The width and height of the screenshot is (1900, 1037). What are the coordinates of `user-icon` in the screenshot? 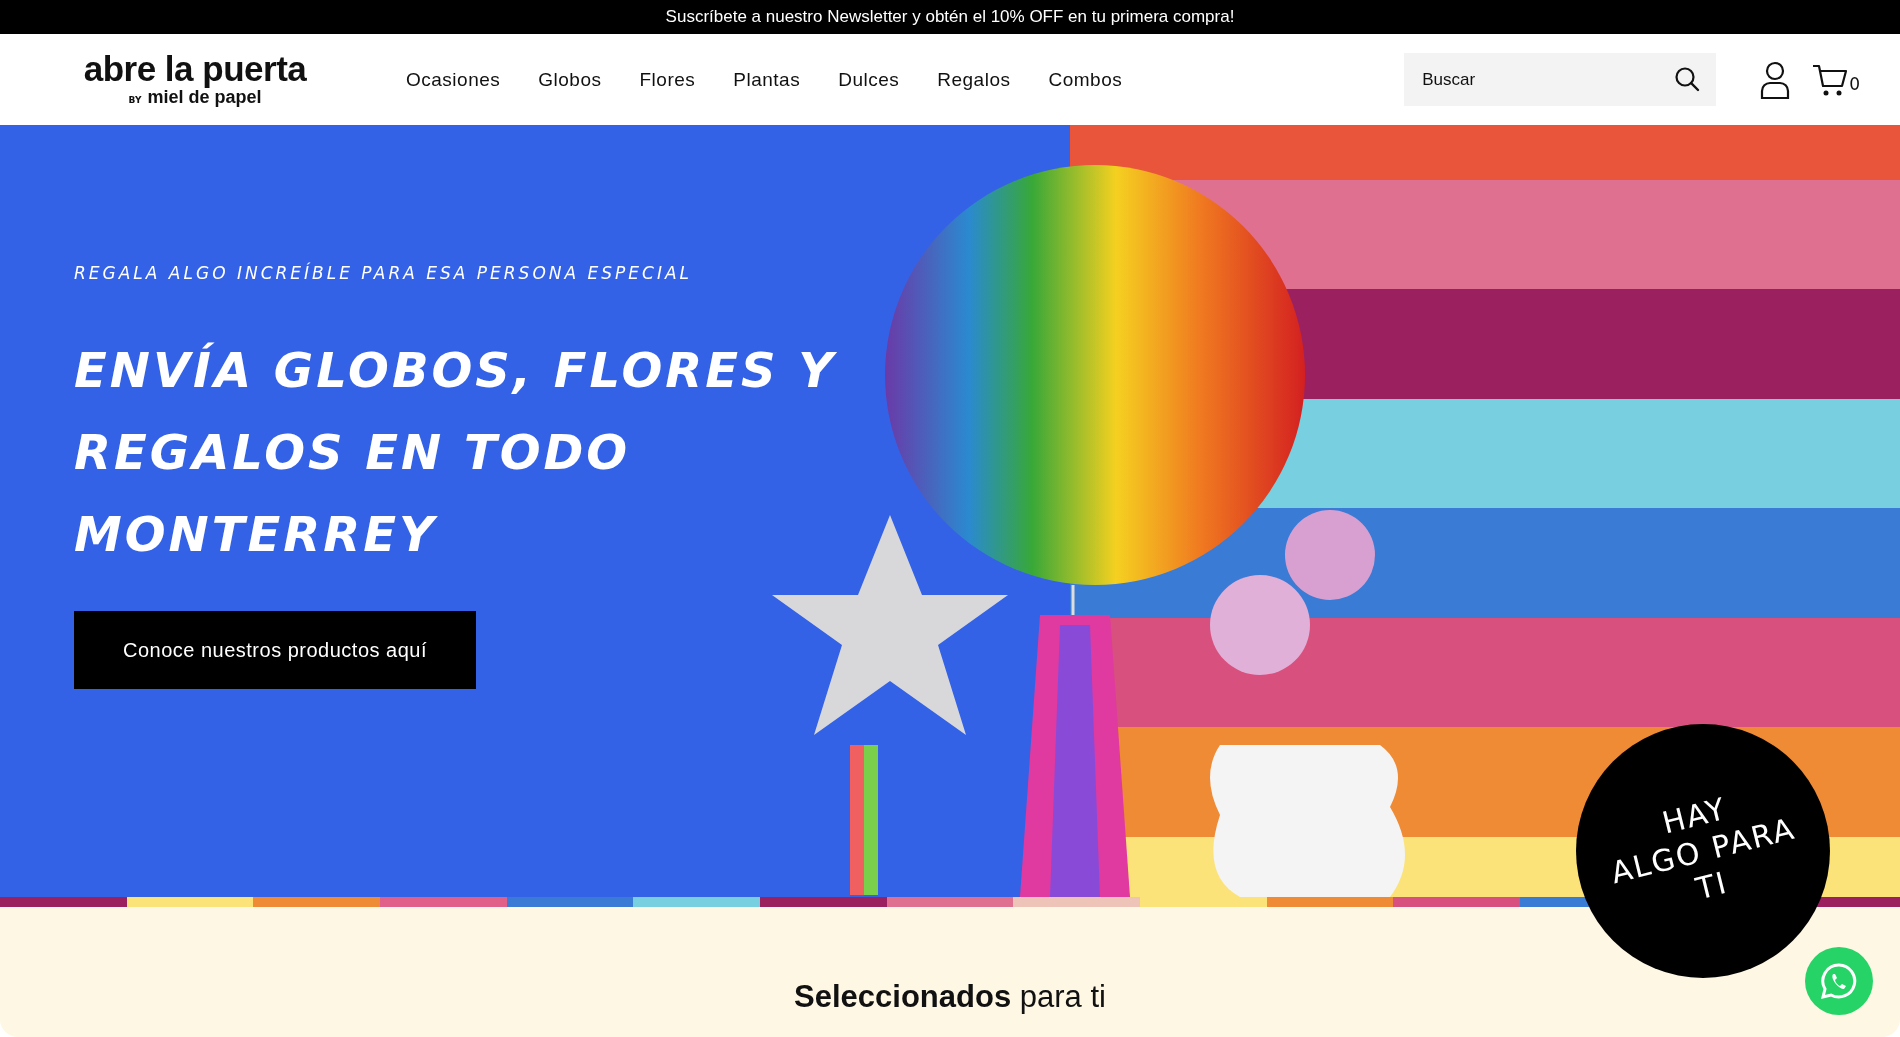 It's located at (1775, 79).